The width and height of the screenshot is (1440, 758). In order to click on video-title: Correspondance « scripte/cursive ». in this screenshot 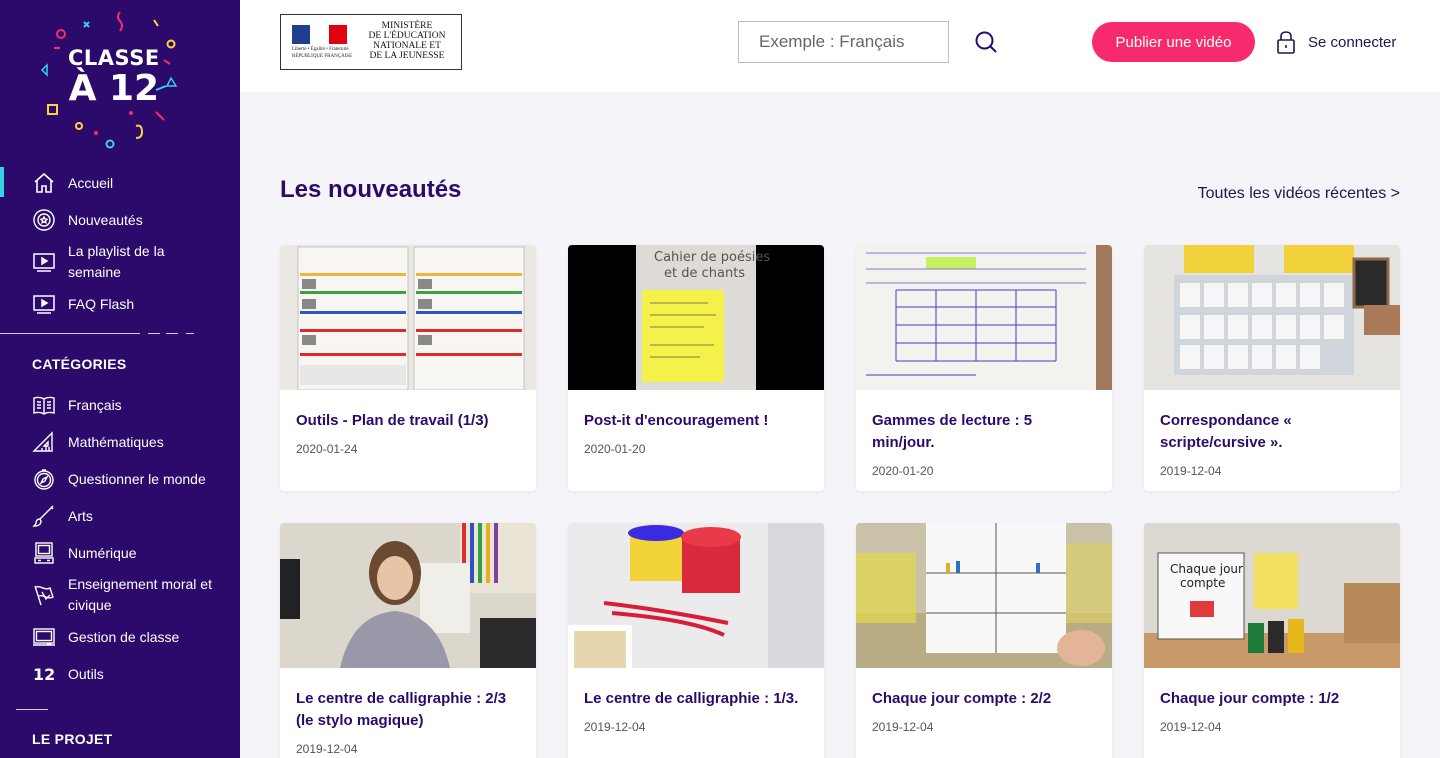, I will do `click(1226, 431)`.